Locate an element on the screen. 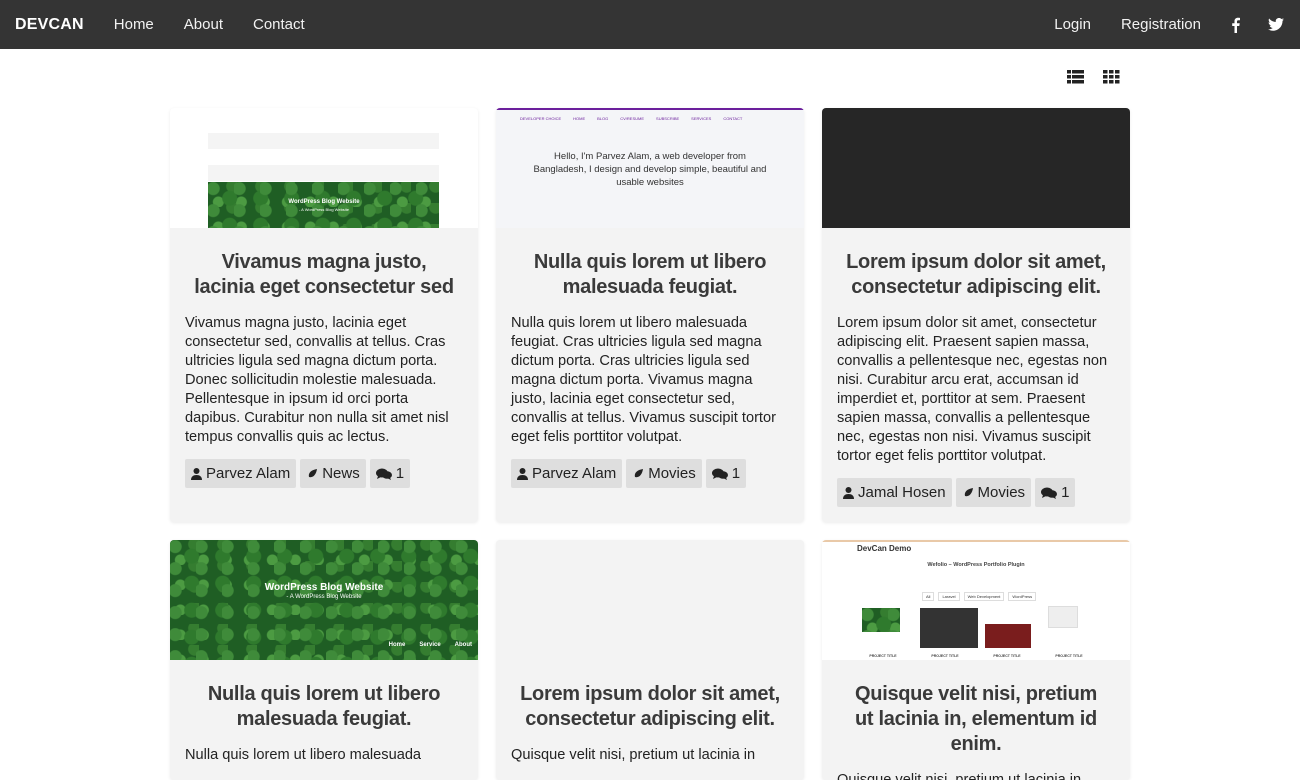 Image resolution: width=1300 pixels, height=780 pixels. post-excerpt: Nulla quis lorem ut libero malesuada is located at coordinates (303, 755).